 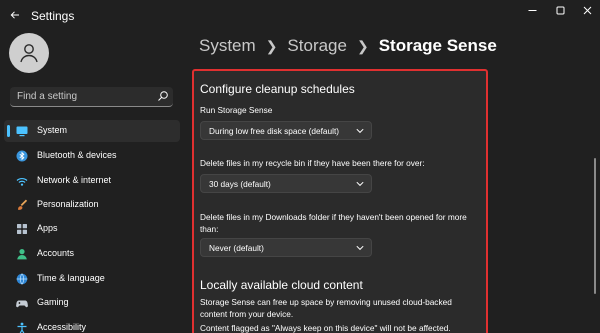 I want to click on search-input, so click(x=80, y=96).